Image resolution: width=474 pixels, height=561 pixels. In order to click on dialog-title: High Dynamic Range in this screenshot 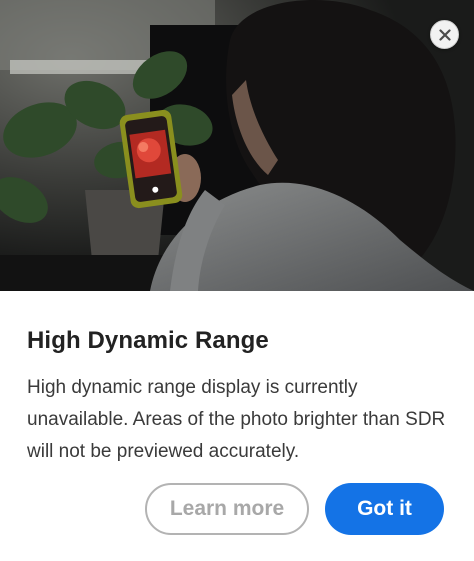, I will do `click(148, 340)`.